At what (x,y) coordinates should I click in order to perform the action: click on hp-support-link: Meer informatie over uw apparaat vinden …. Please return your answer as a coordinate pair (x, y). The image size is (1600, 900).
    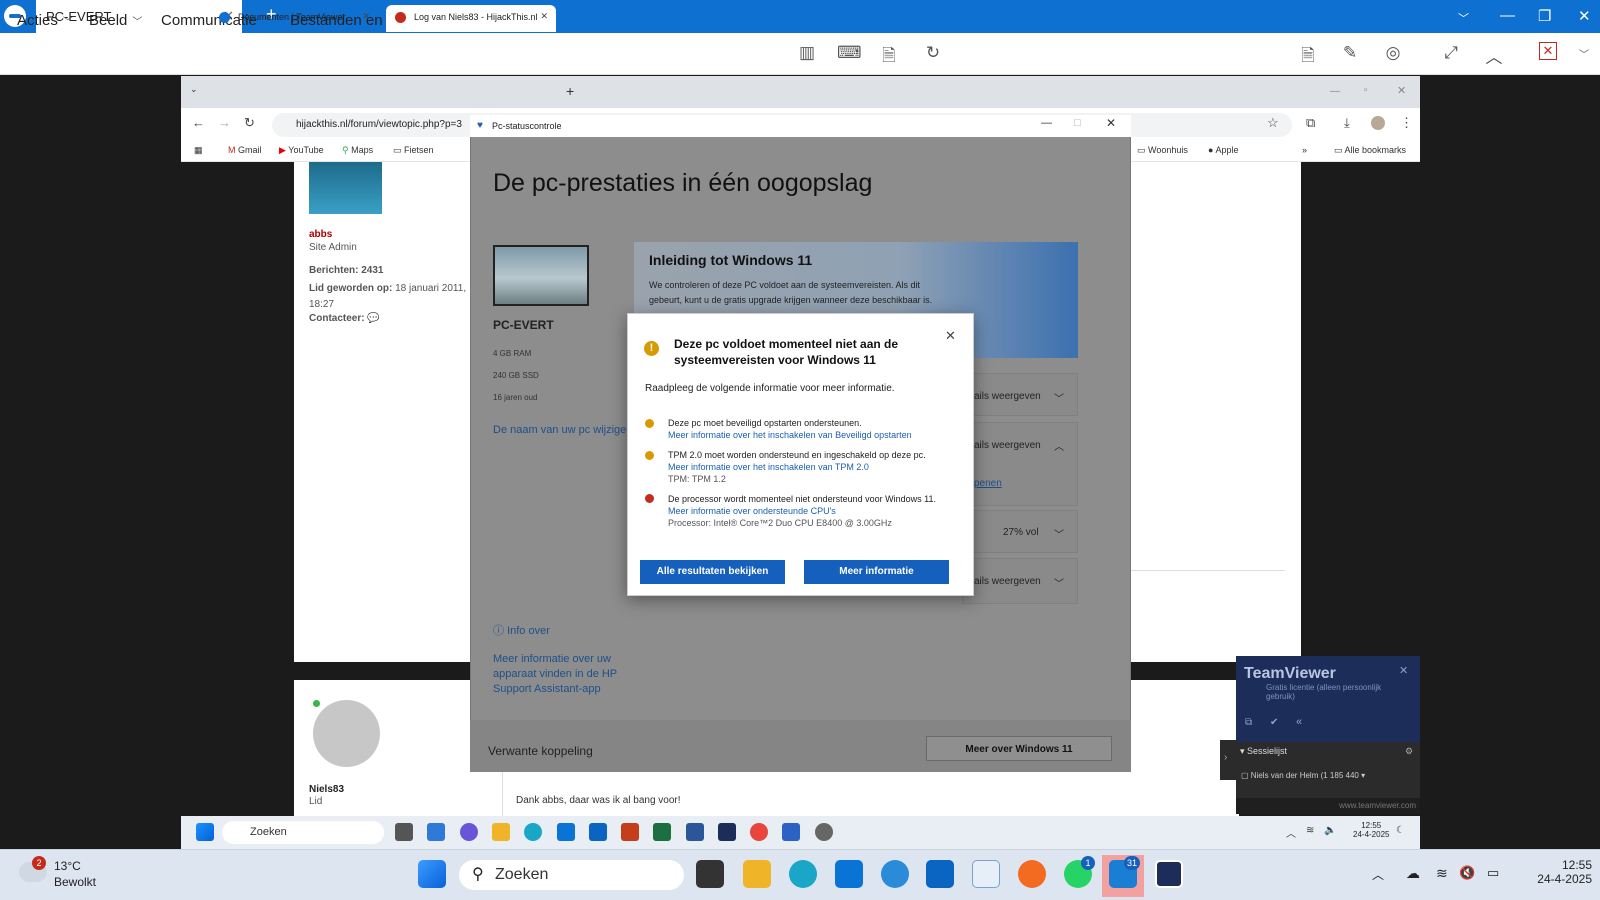
    Looking at the image, I should click on (560, 674).